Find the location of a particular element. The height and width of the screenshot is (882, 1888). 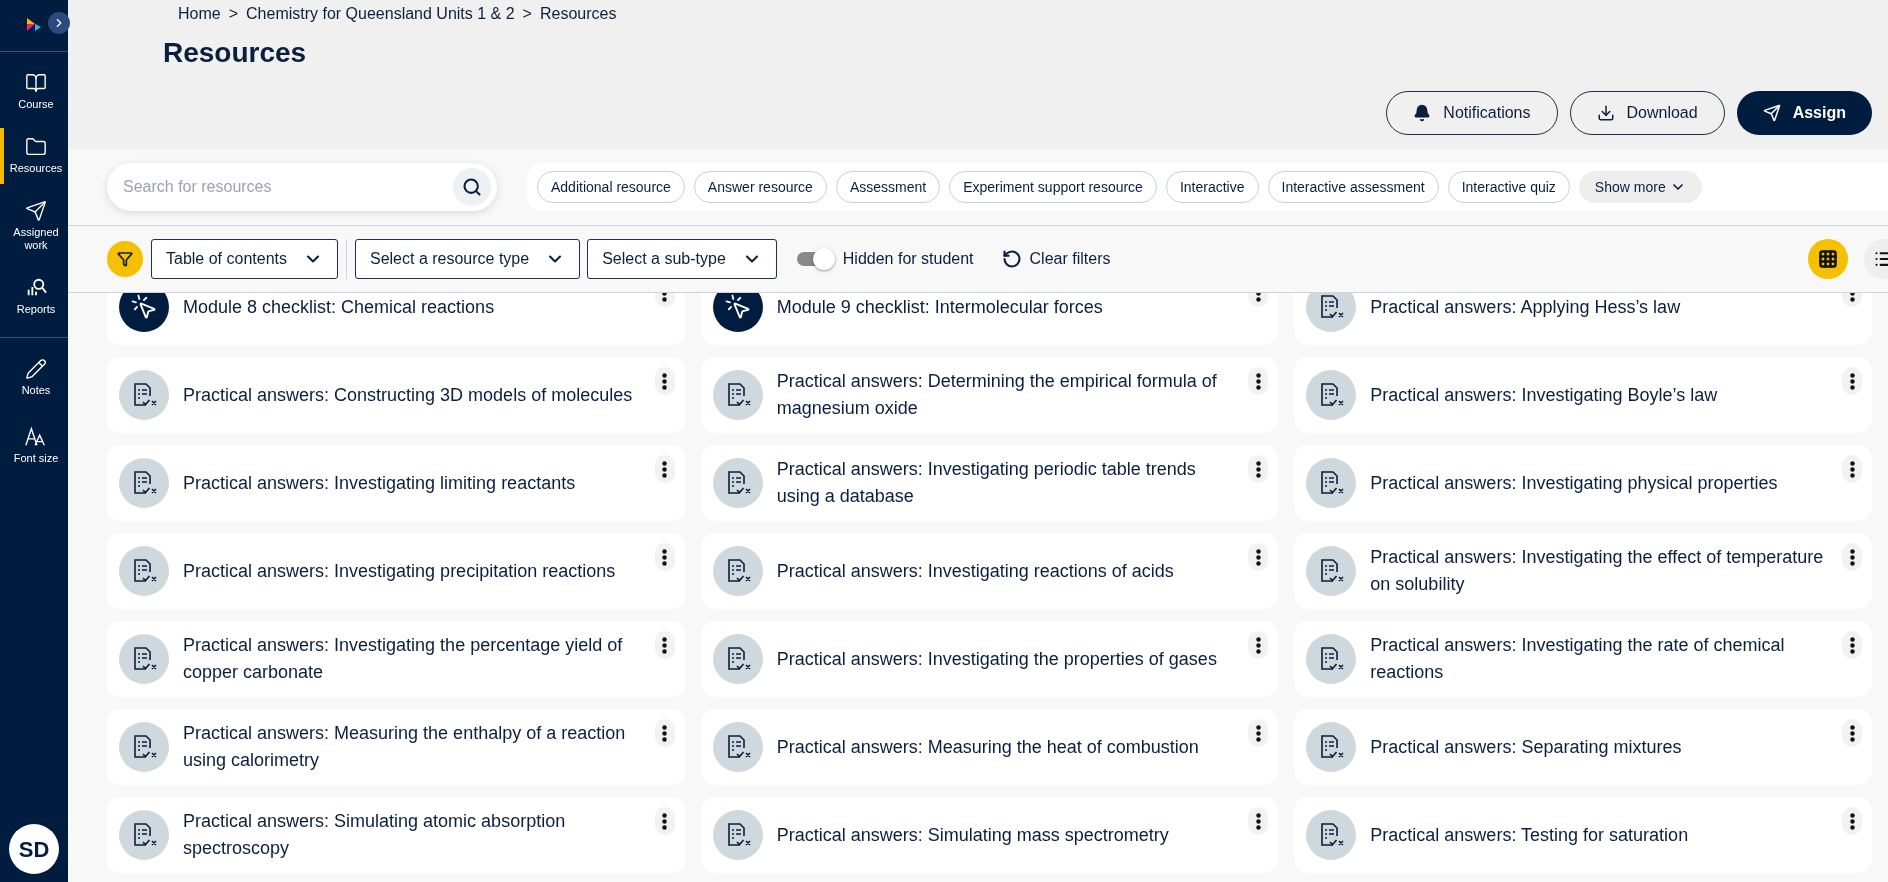

resource-card: Practical answers: Simulating mass spectrometry is located at coordinates (989, 835).